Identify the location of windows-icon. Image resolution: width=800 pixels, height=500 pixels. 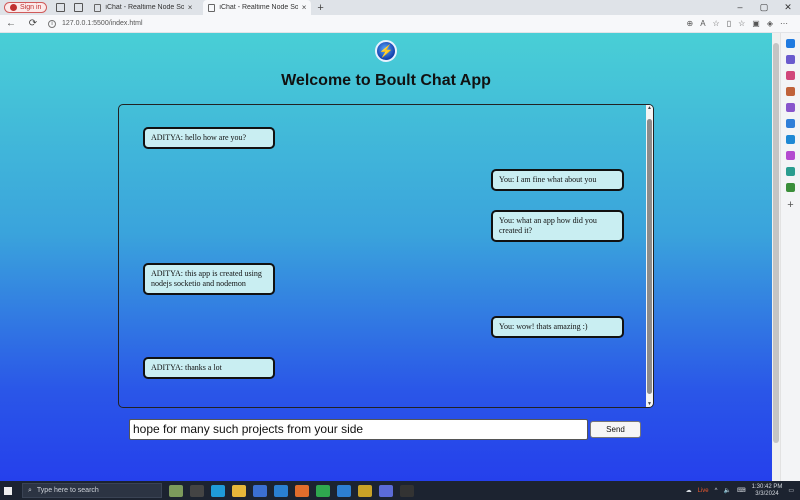
(8, 490).